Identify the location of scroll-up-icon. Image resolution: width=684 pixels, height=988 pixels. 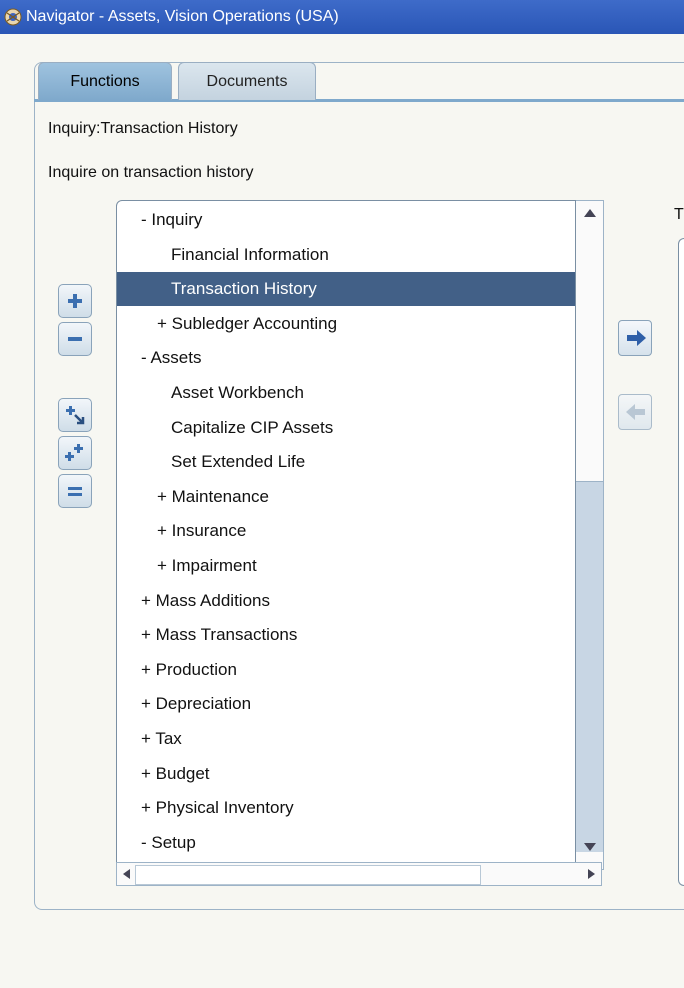
(590, 213).